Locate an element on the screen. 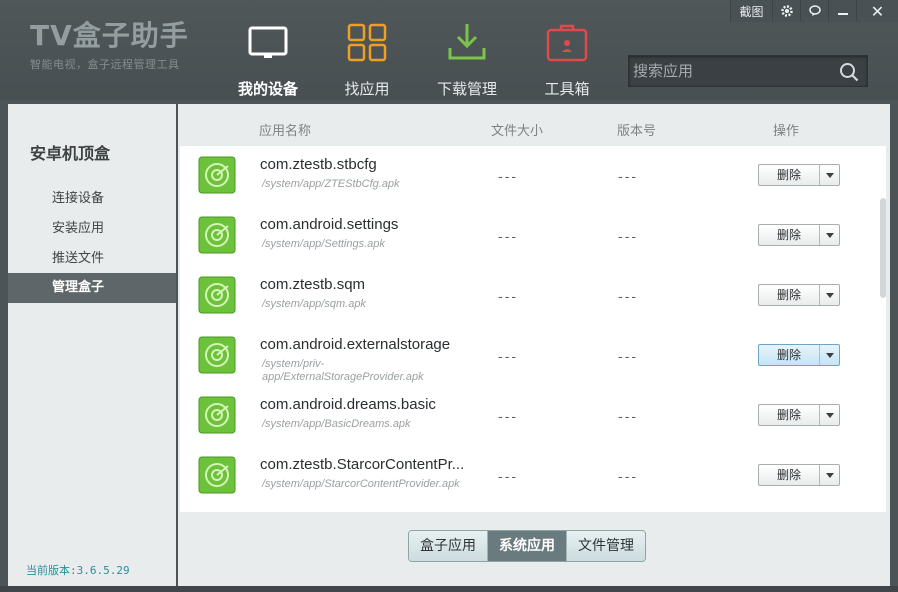  search-icon is located at coordinates (849, 72).